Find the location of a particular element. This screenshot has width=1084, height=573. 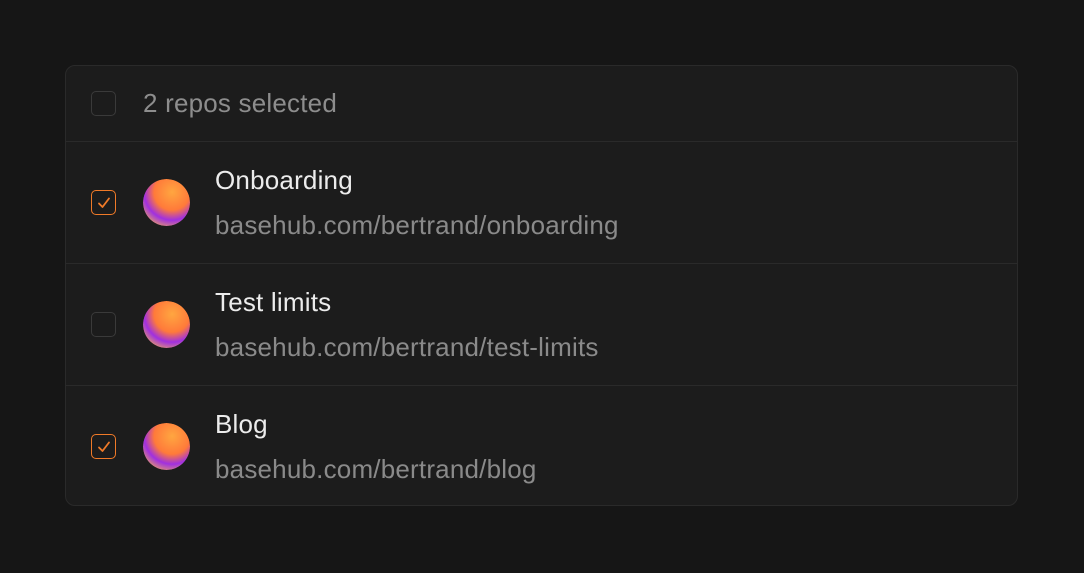

repo-title: Onboarding is located at coordinates (284, 180).